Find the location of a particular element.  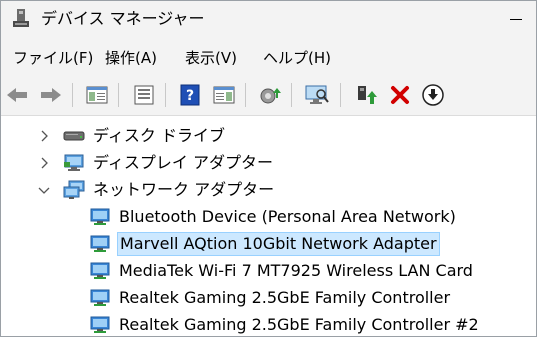

properties-button is located at coordinates (144, 95).